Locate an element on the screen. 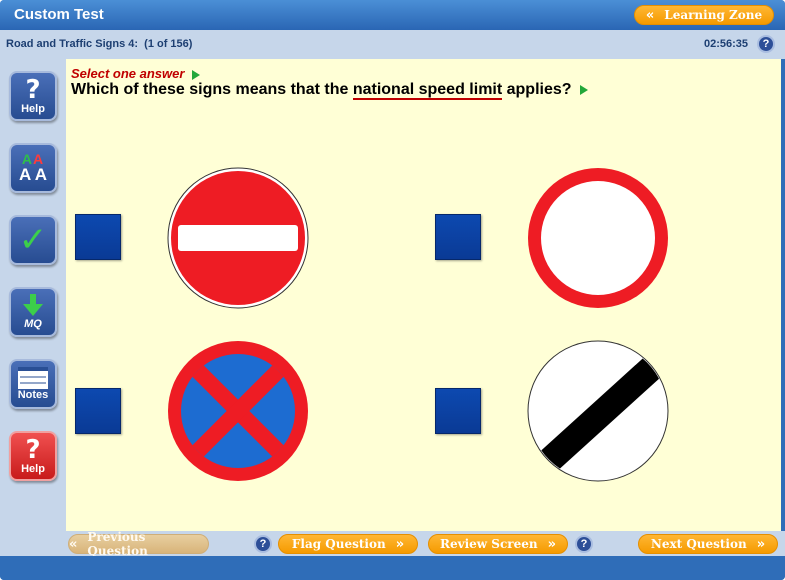 The height and width of the screenshot is (580, 785). instruction: Select one answer is located at coordinates (136, 73).